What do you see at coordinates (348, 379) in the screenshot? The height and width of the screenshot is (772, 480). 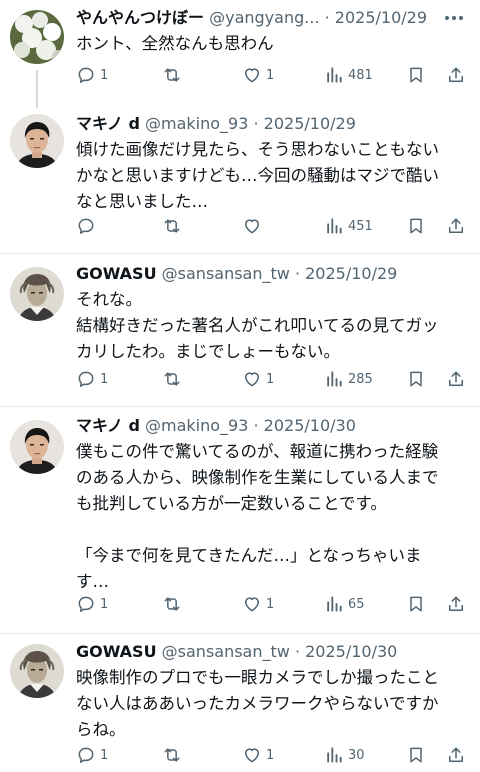 I see `views-button: 285` at bounding box center [348, 379].